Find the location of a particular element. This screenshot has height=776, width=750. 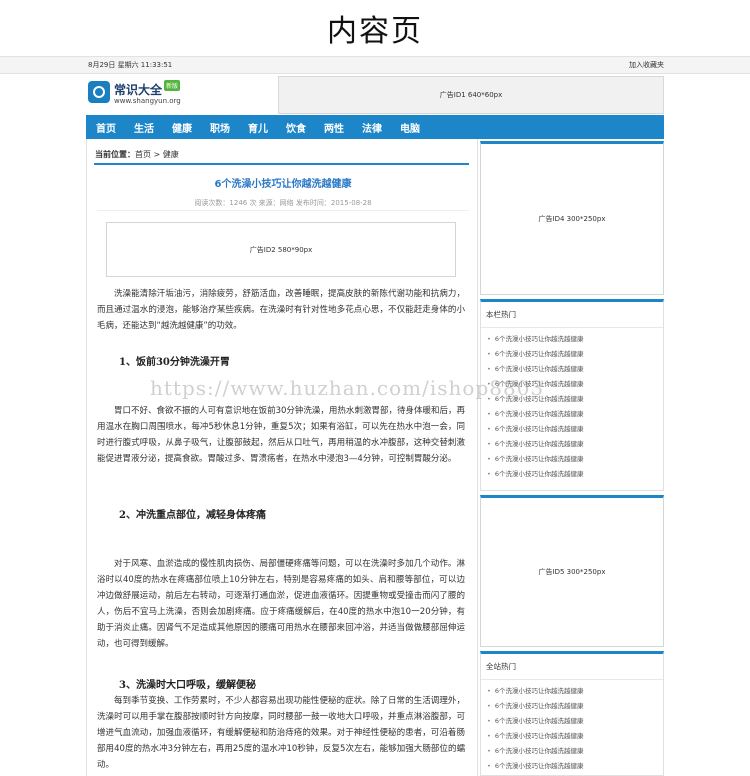

logo-url: www.shangyun.org is located at coordinates (147, 101).